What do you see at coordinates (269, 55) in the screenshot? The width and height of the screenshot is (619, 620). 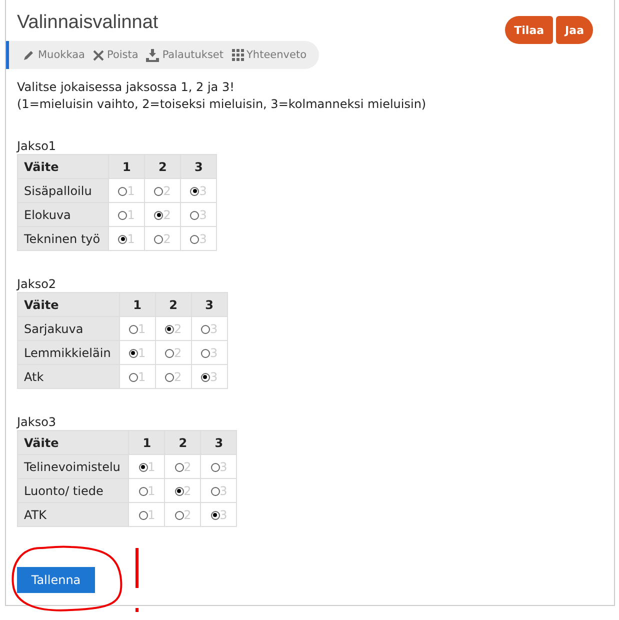 I see `toolbar-button: Yhteenveto` at bounding box center [269, 55].